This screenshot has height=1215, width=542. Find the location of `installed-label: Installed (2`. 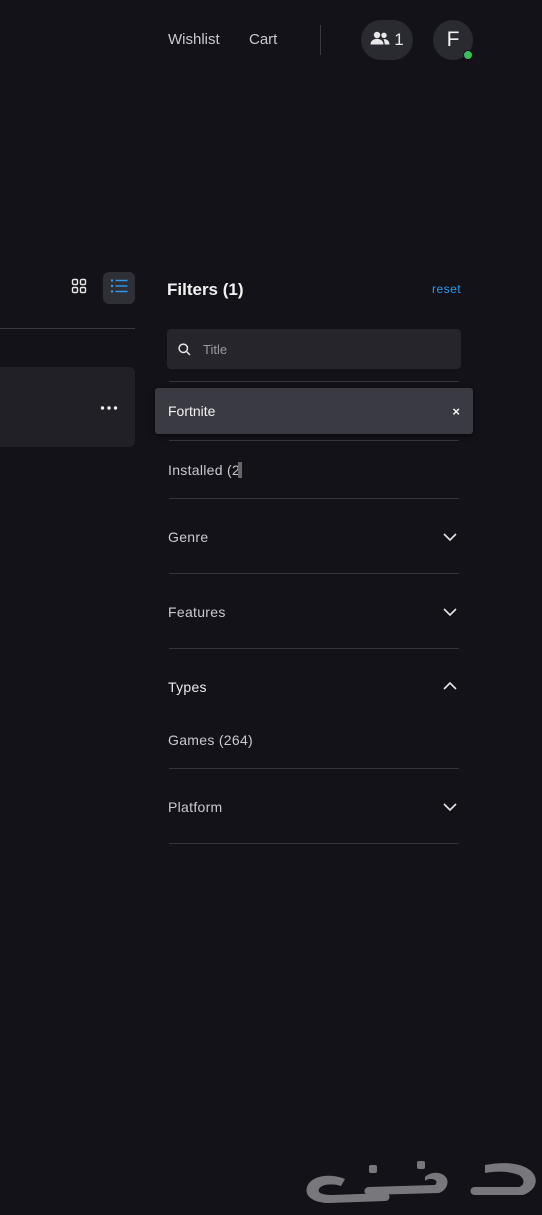

installed-label: Installed (2 is located at coordinates (204, 470).